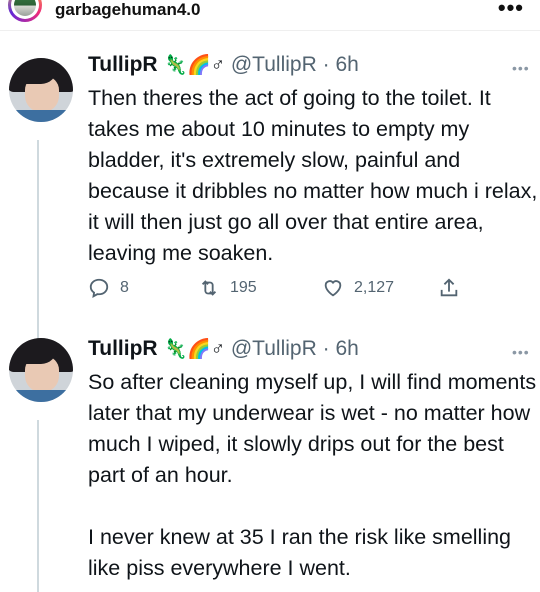  Describe the element at coordinates (449, 287) in the screenshot. I see `share-icon` at that location.